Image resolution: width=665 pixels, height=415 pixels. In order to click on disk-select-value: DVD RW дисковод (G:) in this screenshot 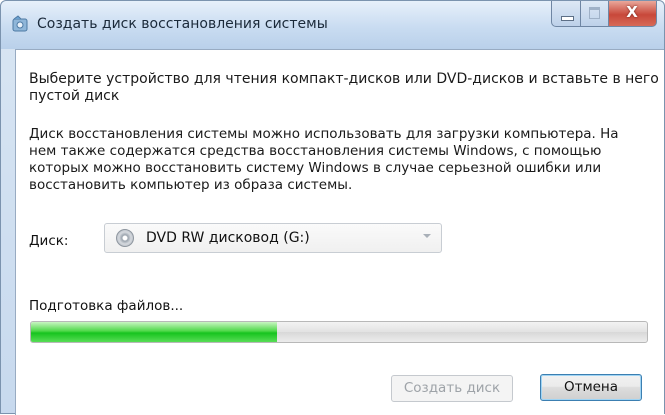, I will do `click(228, 238)`.